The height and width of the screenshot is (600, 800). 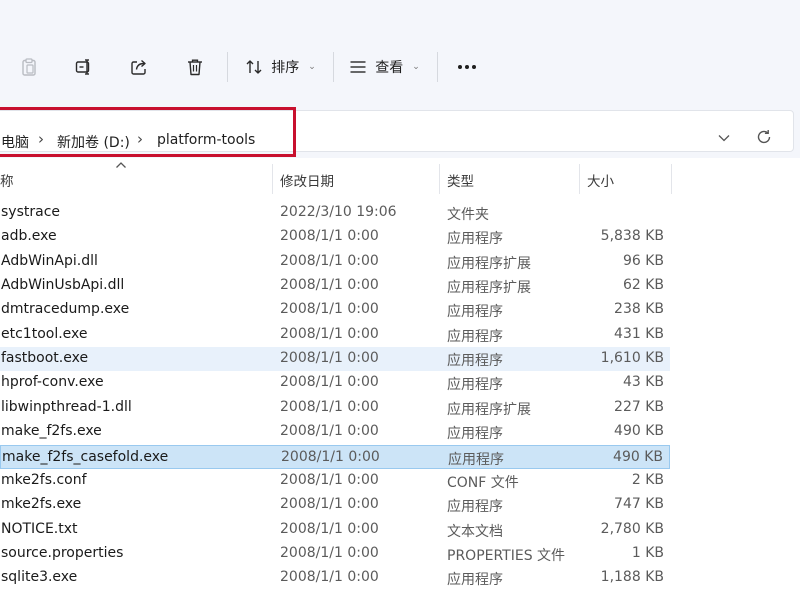 I want to click on paste-button, so click(x=29, y=67).